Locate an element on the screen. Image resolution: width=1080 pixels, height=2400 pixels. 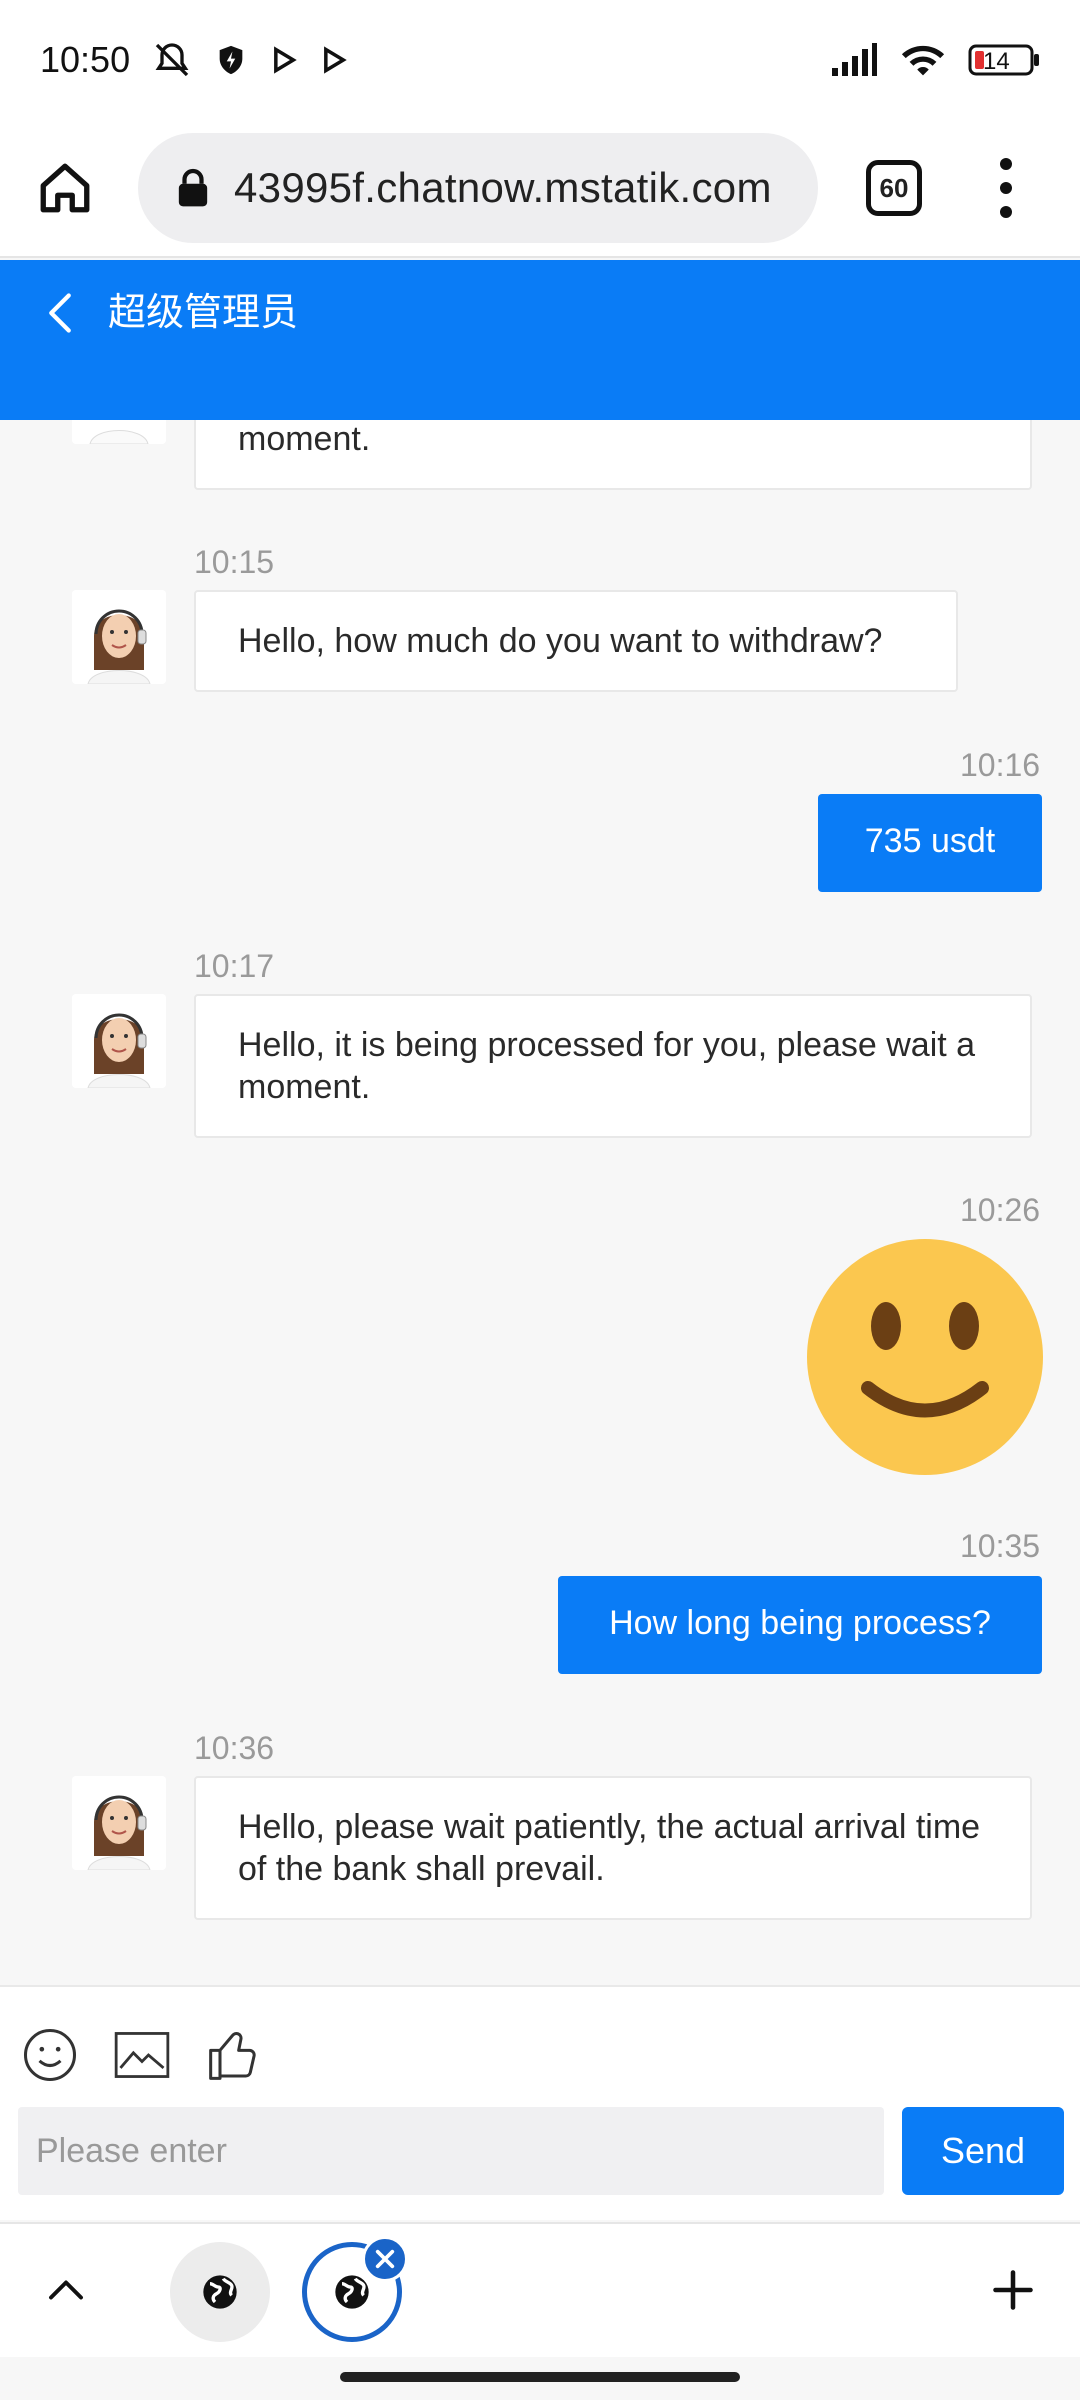
message-bubble: Hello, how much do you want to withdraw? is located at coordinates (576, 641).